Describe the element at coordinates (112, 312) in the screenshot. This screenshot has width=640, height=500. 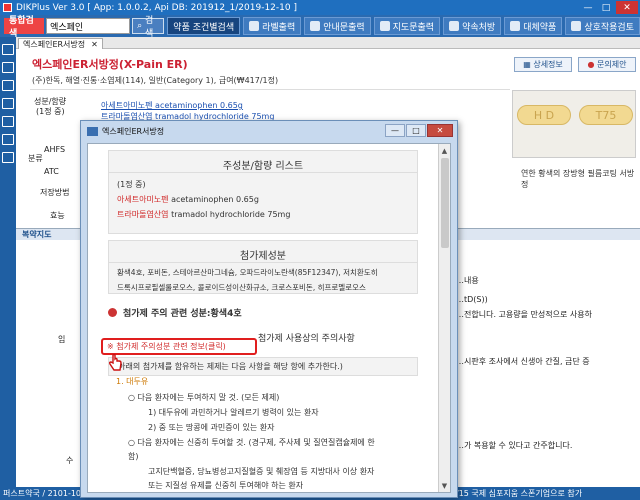
I see `warning-icon` at that location.